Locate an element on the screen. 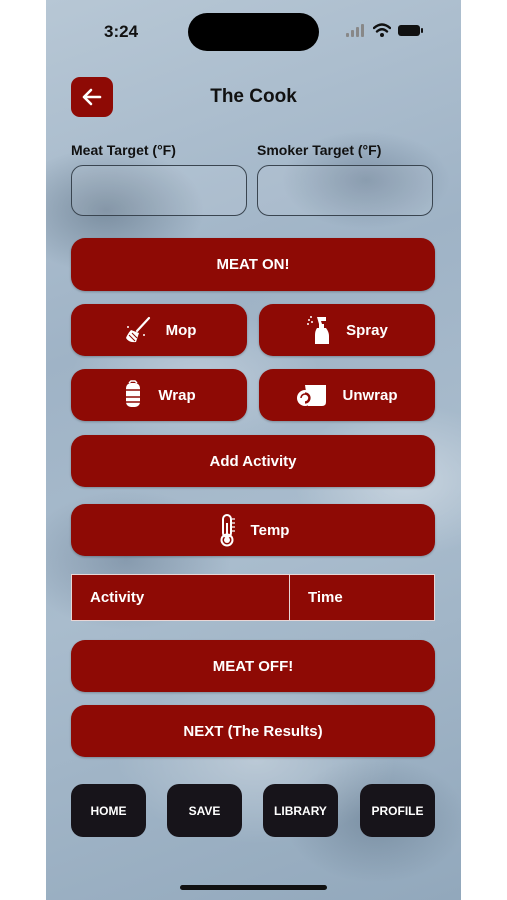 The height and width of the screenshot is (900, 507). nav-profile-label: PROFILE is located at coordinates (397, 810).